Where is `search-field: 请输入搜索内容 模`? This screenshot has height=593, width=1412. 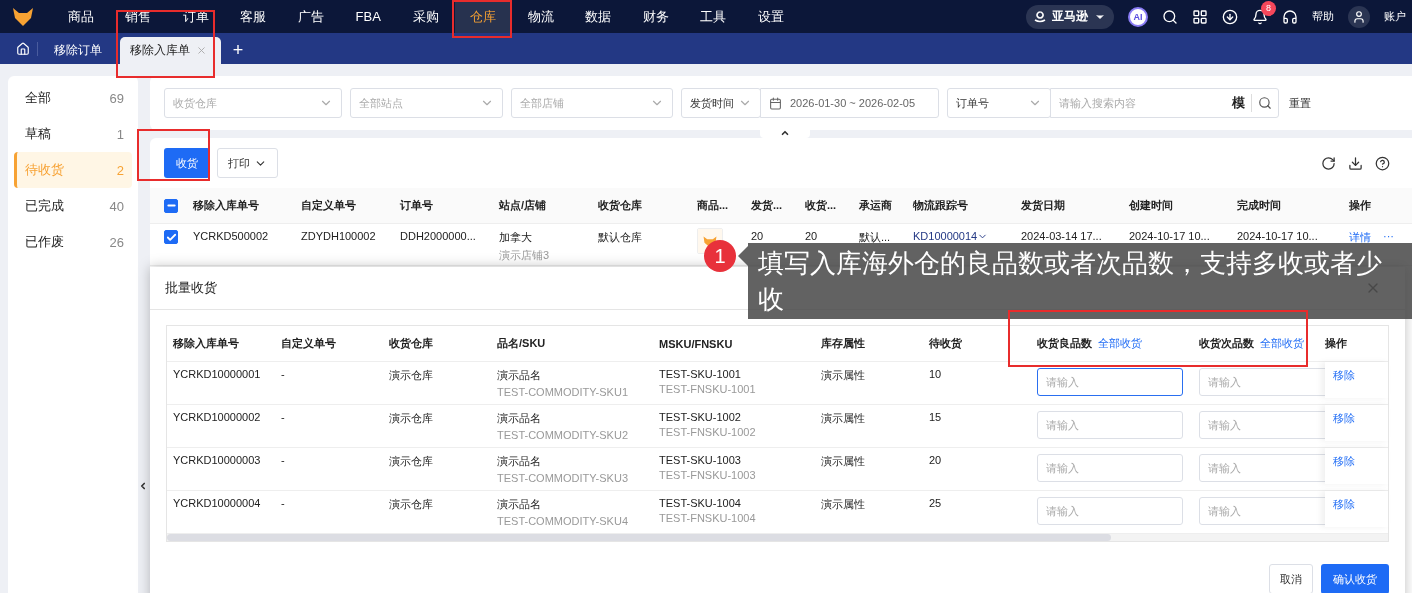 search-field: 请输入搜索内容 模 is located at coordinates (1164, 103).